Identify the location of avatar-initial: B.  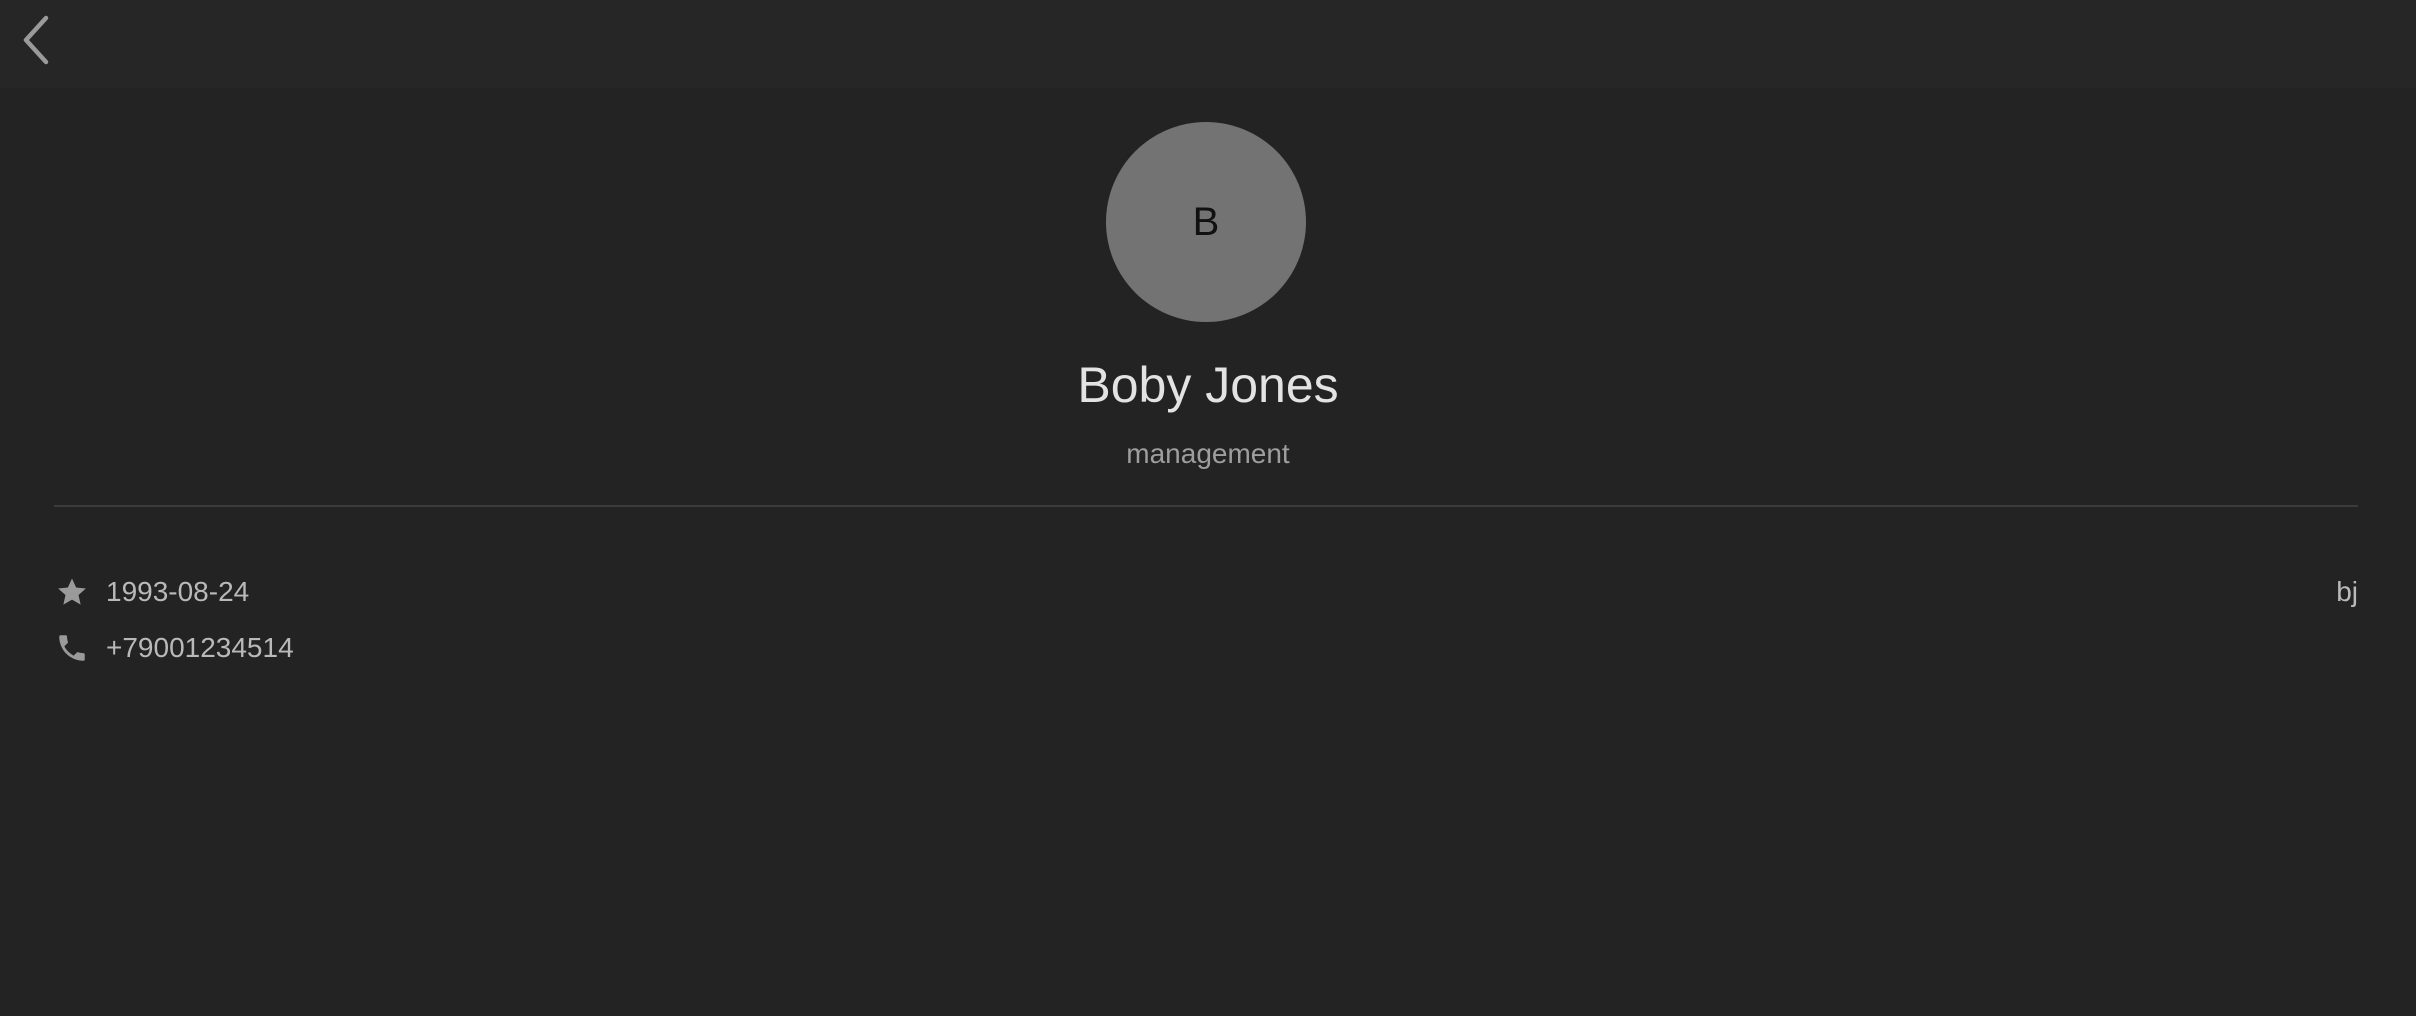
(1206, 221).